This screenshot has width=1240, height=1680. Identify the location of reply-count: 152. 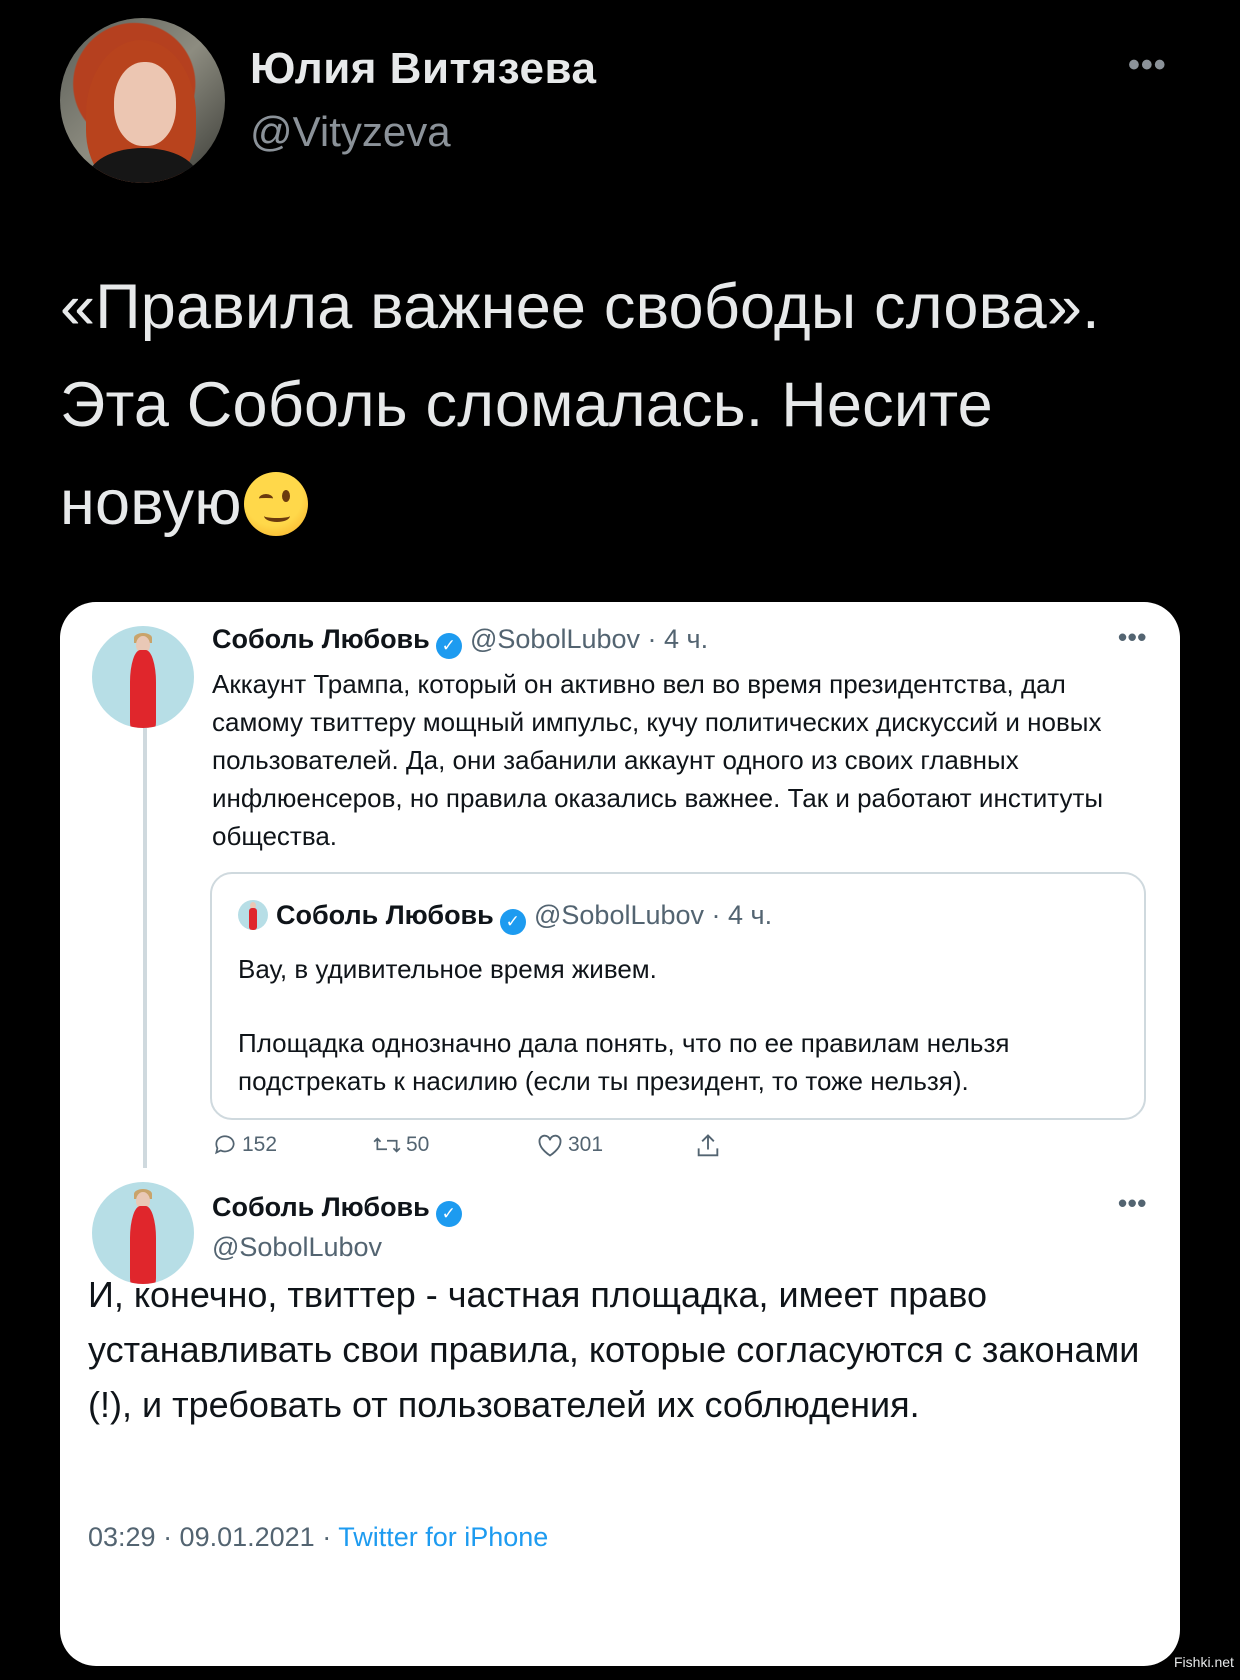
(260, 1144).